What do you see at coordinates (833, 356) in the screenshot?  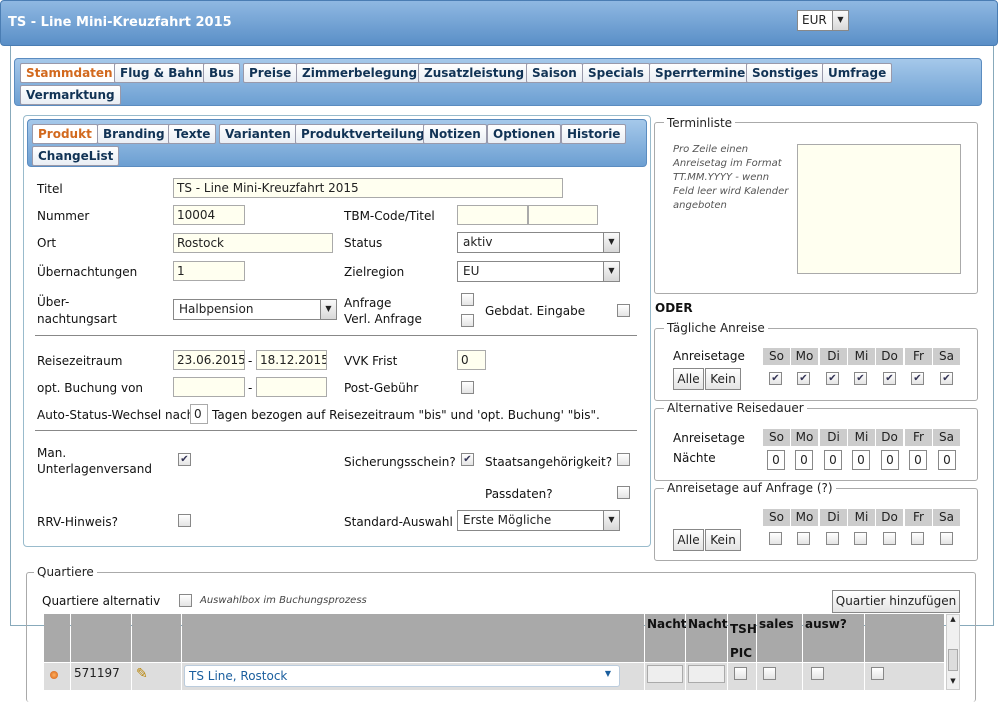 I see `day-di: Di` at bounding box center [833, 356].